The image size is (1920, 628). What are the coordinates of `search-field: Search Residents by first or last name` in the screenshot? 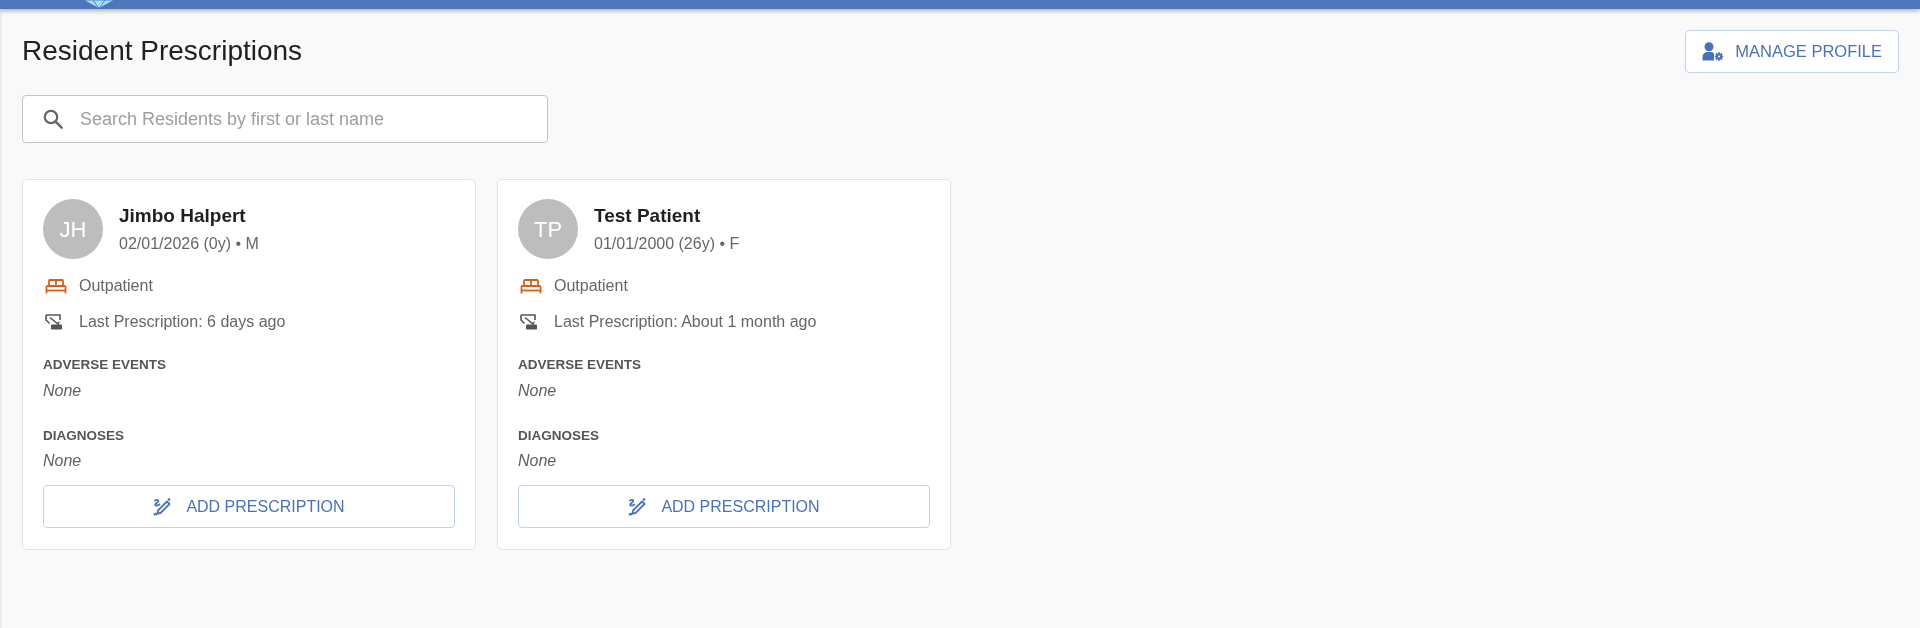 It's located at (285, 119).